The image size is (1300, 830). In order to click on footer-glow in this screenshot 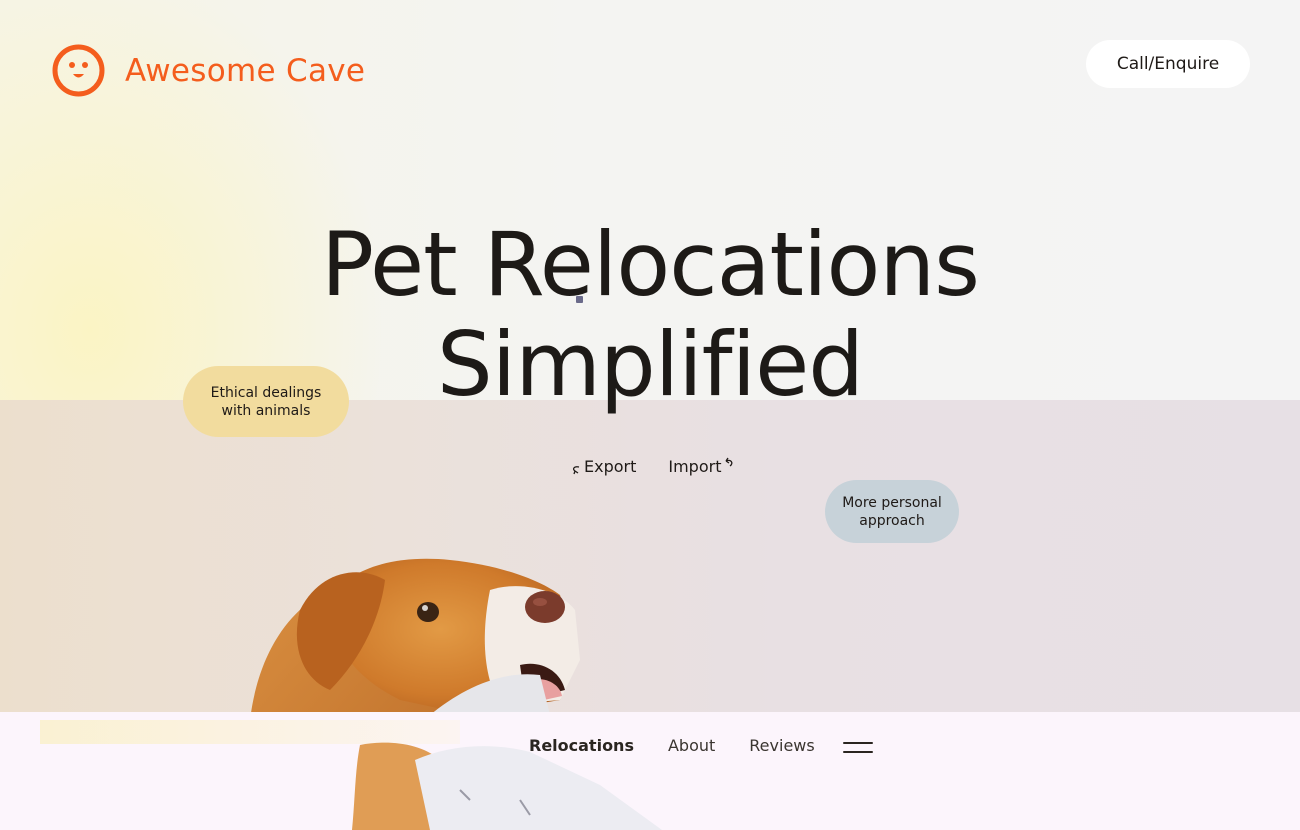, I will do `click(250, 732)`.